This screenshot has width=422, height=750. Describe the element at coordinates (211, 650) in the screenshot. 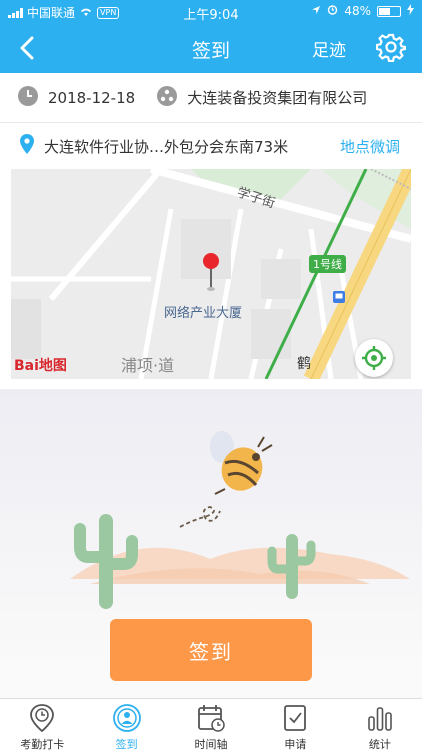

I see `sign-in-button: 签到` at that location.